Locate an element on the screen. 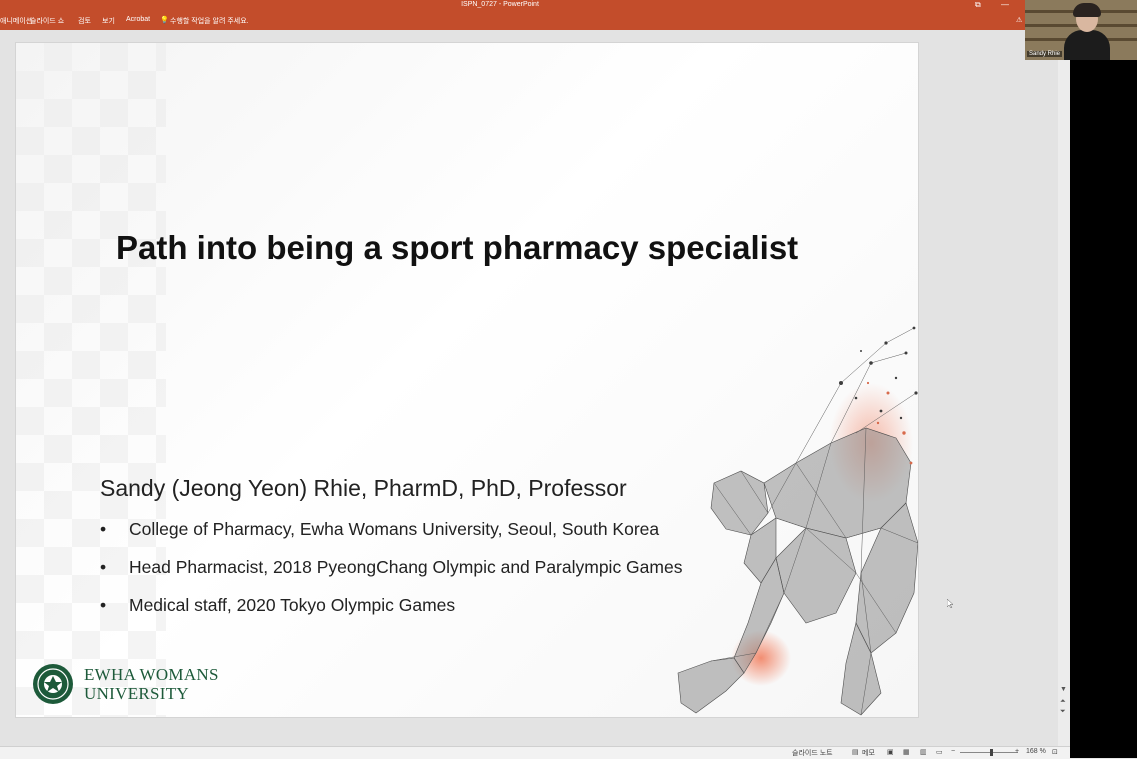 Image resolution: width=1137 pixels, height=759 pixels. title-bar: ISPN_0727 - PowerPoint ⧉ — is located at coordinates (535, 6).